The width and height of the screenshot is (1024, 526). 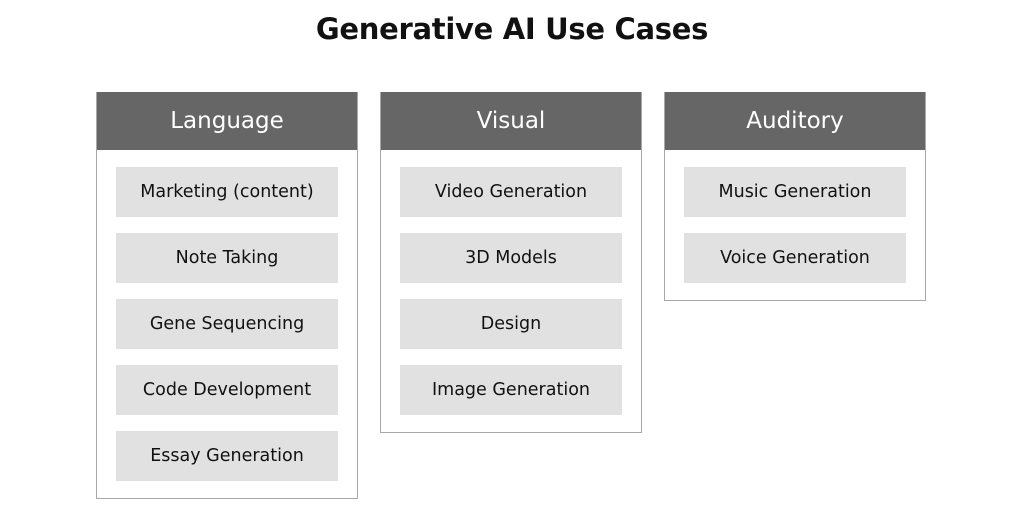 What do you see at coordinates (511, 192) in the screenshot?
I see `use-case-item: Video Generation` at bounding box center [511, 192].